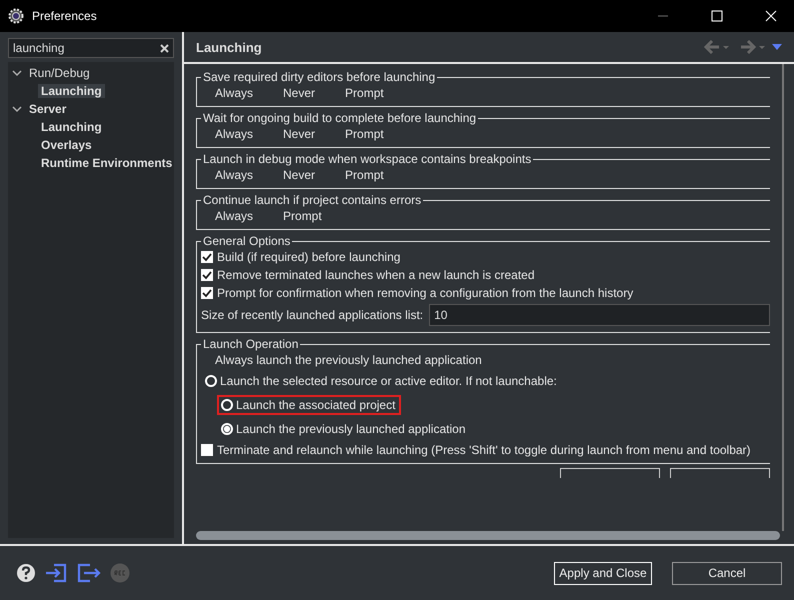 This screenshot has width=794, height=600. What do you see at coordinates (316, 405) in the screenshot?
I see `radio-label: Launch the associated project` at bounding box center [316, 405].